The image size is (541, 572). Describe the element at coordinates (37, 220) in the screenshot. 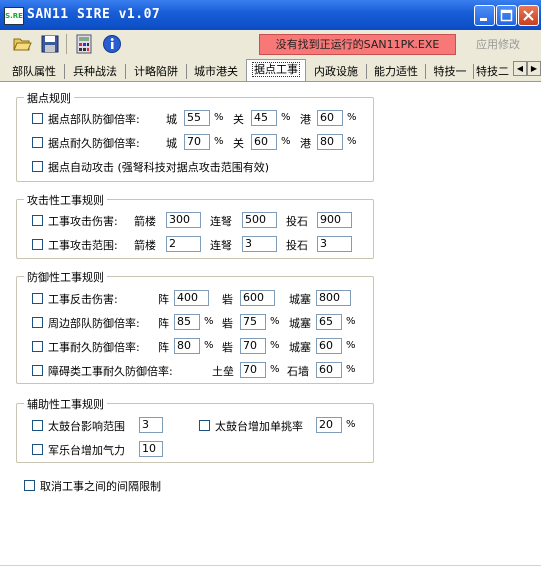

I see `works-attack-damage-checkbox` at that location.